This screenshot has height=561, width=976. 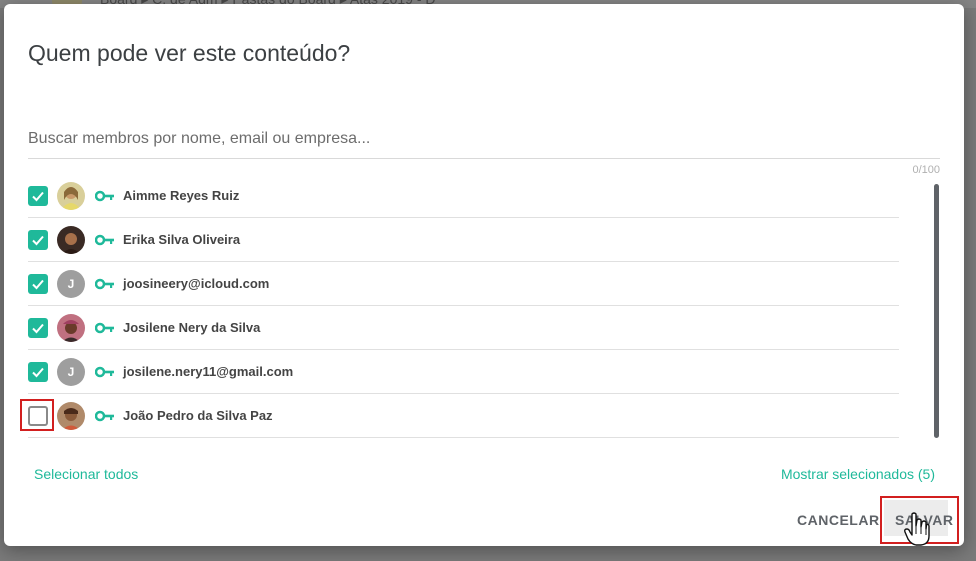 I want to click on member-name: josilene.nery11@gmail.com, so click(x=208, y=371).